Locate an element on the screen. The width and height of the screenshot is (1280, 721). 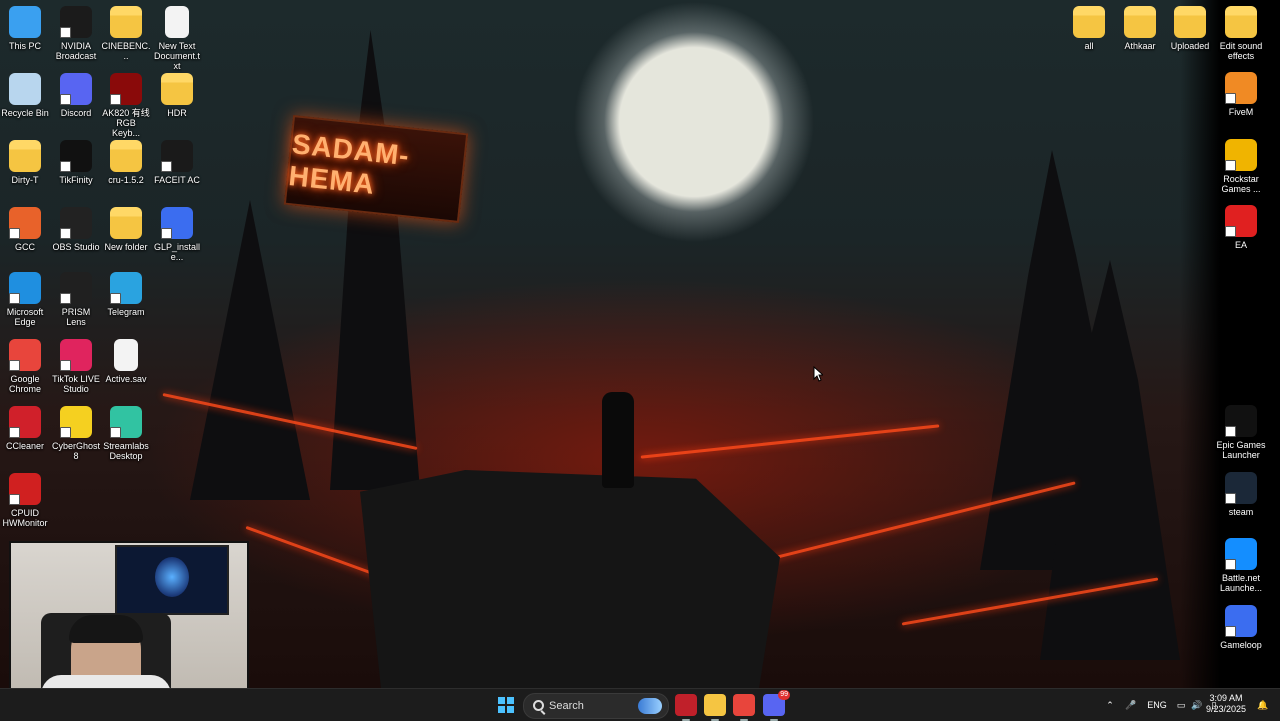
telegram-icon is located at coordinates (126, 288).